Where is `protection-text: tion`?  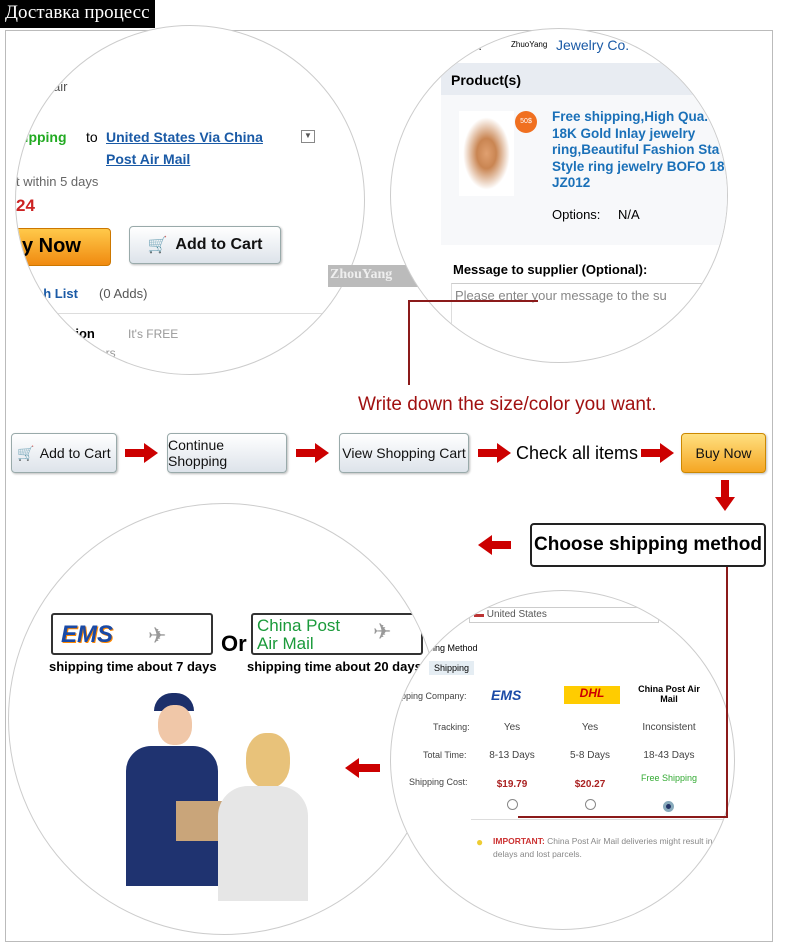
protection-text: tion is located at coordinates (83, 333).